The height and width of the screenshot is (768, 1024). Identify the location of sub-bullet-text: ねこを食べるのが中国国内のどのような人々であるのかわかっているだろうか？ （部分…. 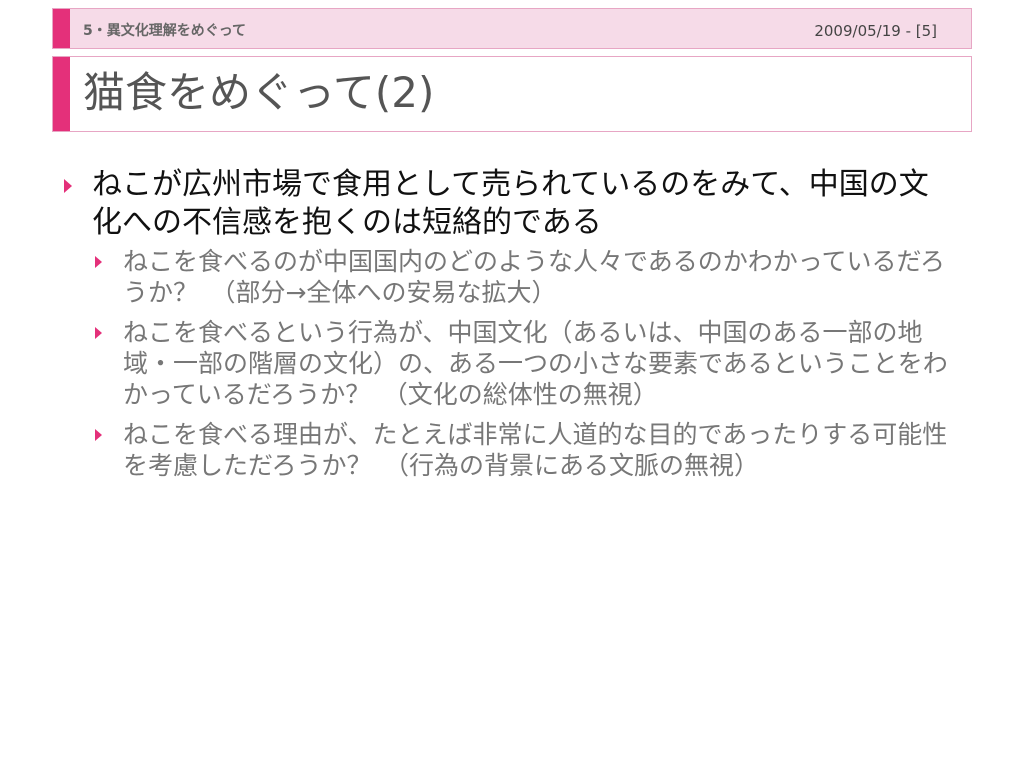
(534, 277).